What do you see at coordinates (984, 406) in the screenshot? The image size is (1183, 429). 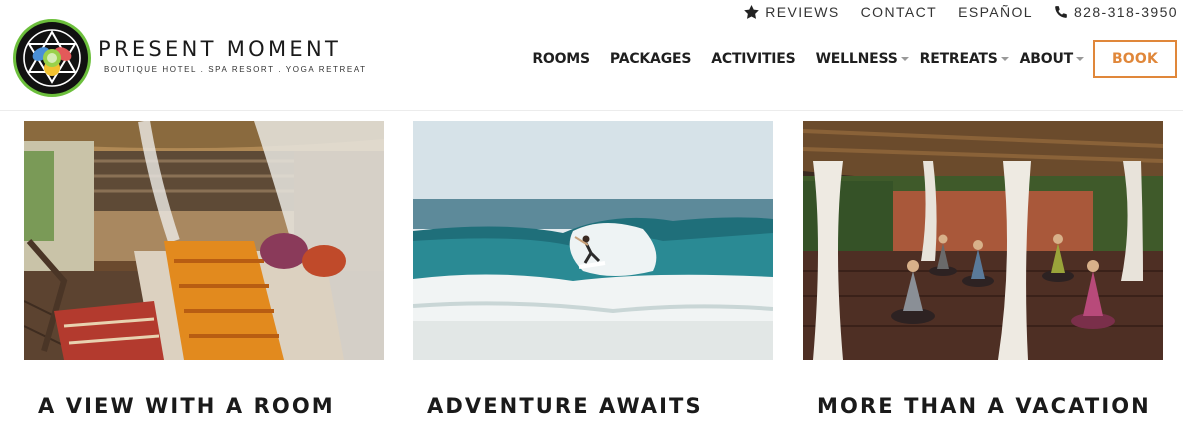 I see `card-title: MORE THAN A VACATION` at bounding box center [984, 406].